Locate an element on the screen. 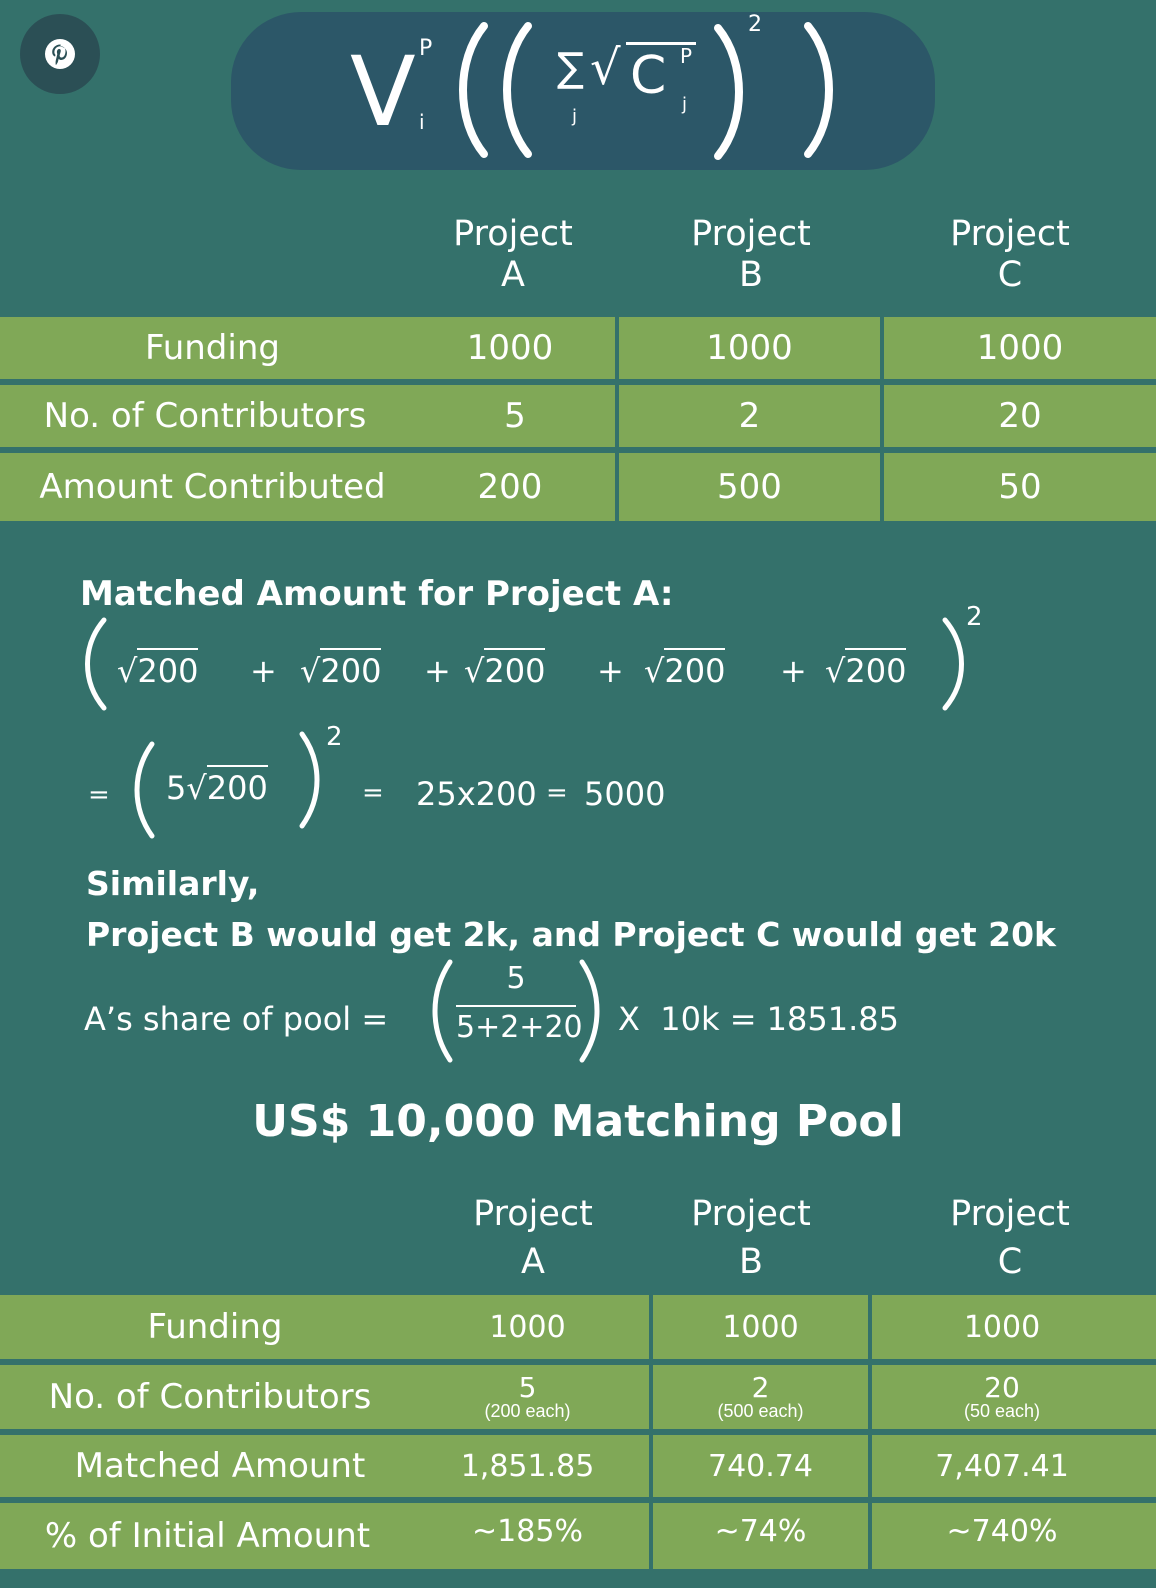 This screenshot has width=1156, height=1588. matched-amount-heading: Matched Amount for Project A: is located at coordinates (377, 594).